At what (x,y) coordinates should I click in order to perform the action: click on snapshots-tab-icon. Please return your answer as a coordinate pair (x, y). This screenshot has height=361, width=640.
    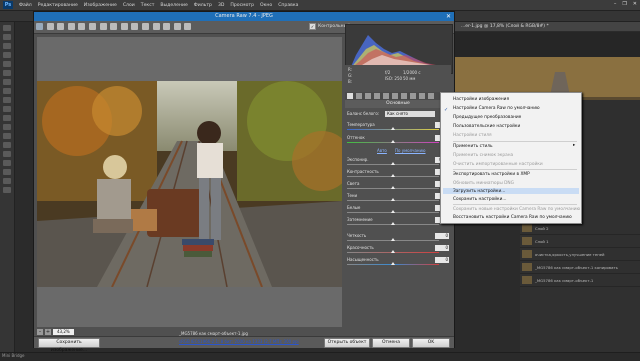
    Looking at the image, I should click on (431, 96).